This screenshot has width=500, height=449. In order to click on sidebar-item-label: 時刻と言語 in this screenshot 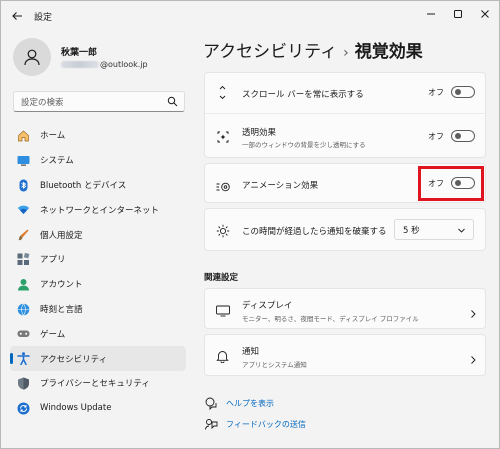, I will do `click(61, 309)`.